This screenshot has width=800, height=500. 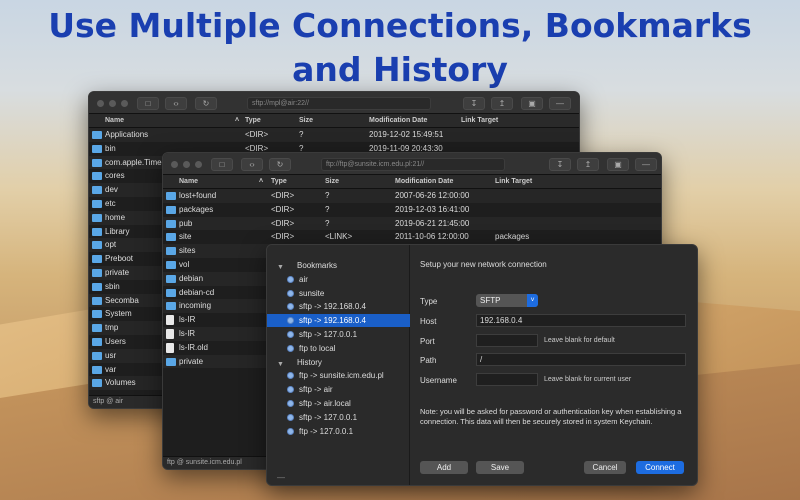 What do you see at coordinates (412, 209) in the screenshot?
I see `table-row: packages <DIR>? 2019-12-03 16:41:00` at bounding box center [412, 209].